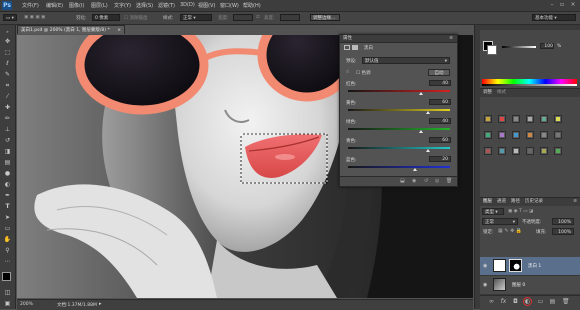 The width and height of the screenshot is (580, 310). What do you see at coordinates (258, 17) in the screenshot?
I see `swap-icon: ⇄` at bounding box center [258, 17].